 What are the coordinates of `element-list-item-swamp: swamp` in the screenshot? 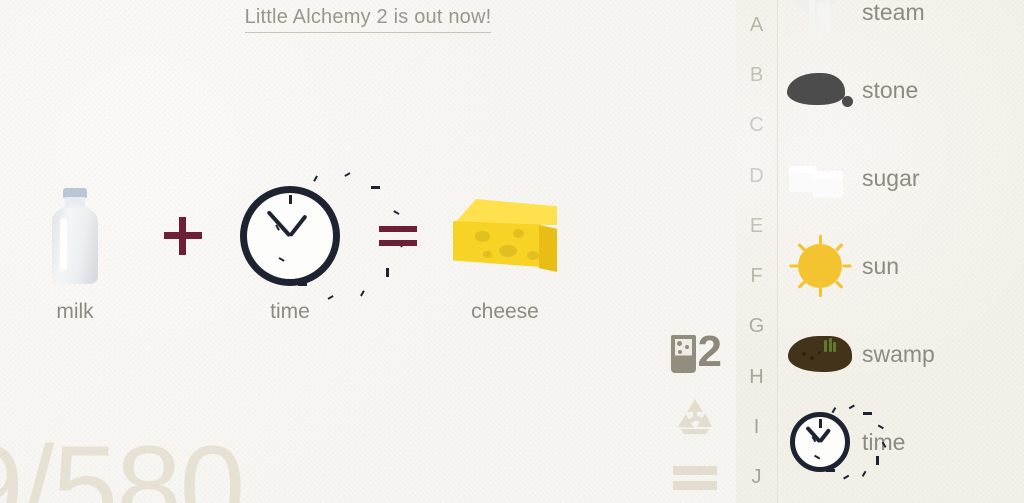 It's located at (901, 354).